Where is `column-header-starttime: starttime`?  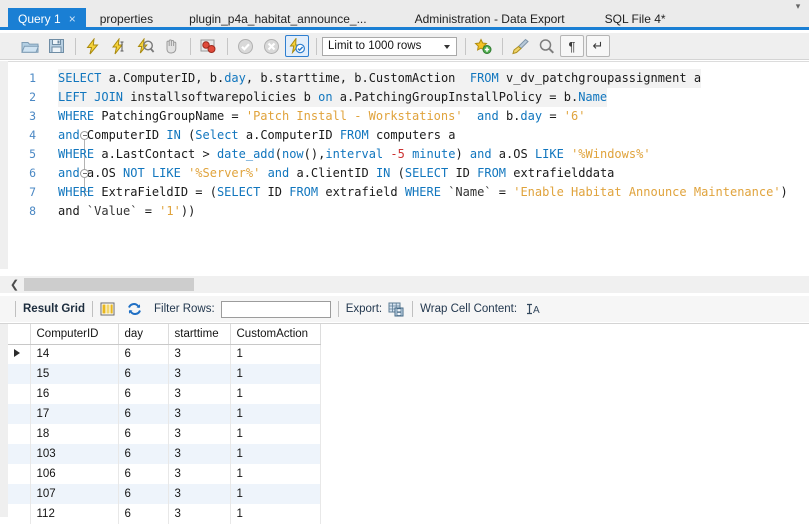 column-header-starttime: starttime is located at coordinates (199, 334).